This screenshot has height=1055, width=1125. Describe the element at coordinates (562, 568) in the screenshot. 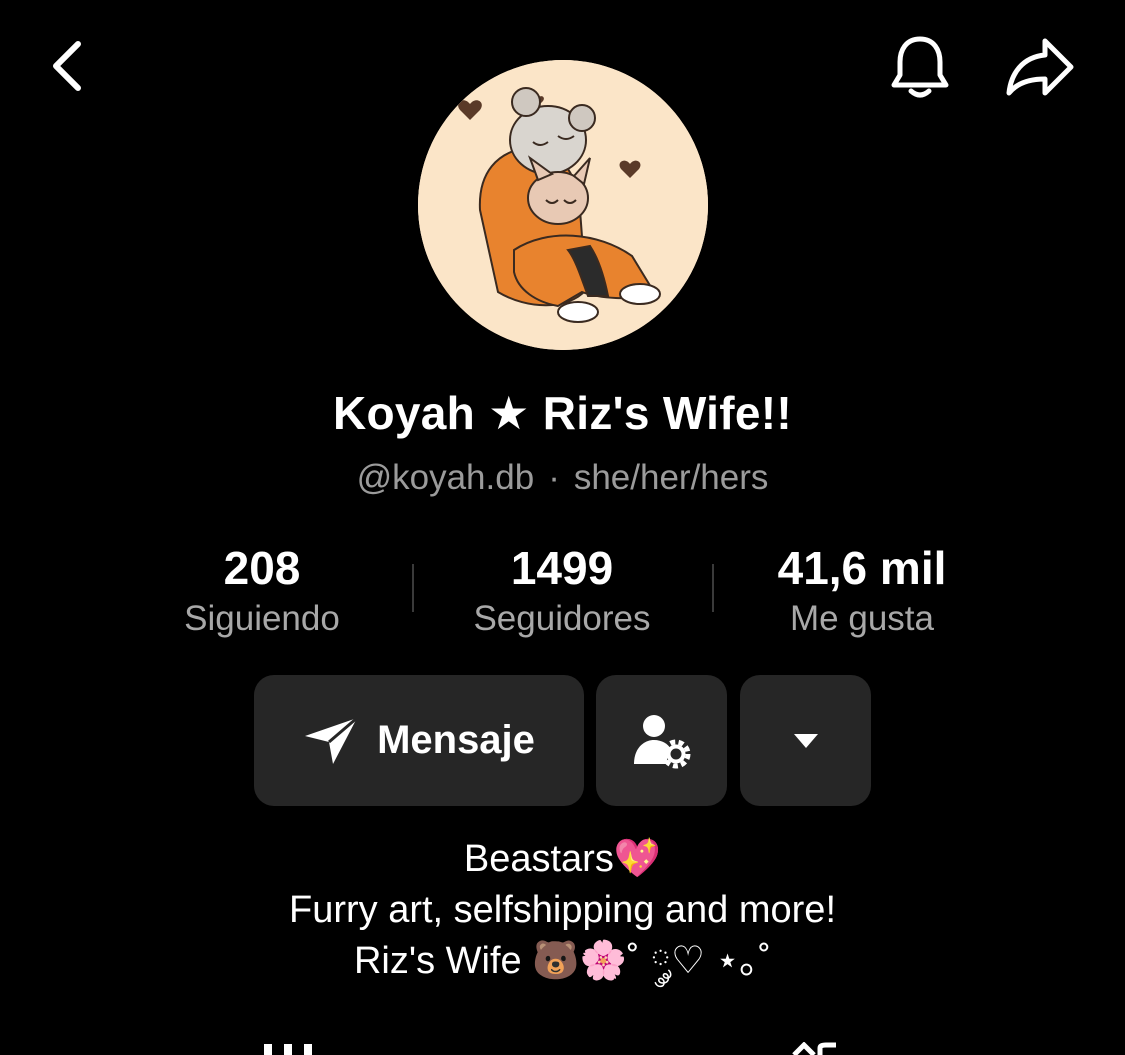

I see `followers-count: 1499` at that location.